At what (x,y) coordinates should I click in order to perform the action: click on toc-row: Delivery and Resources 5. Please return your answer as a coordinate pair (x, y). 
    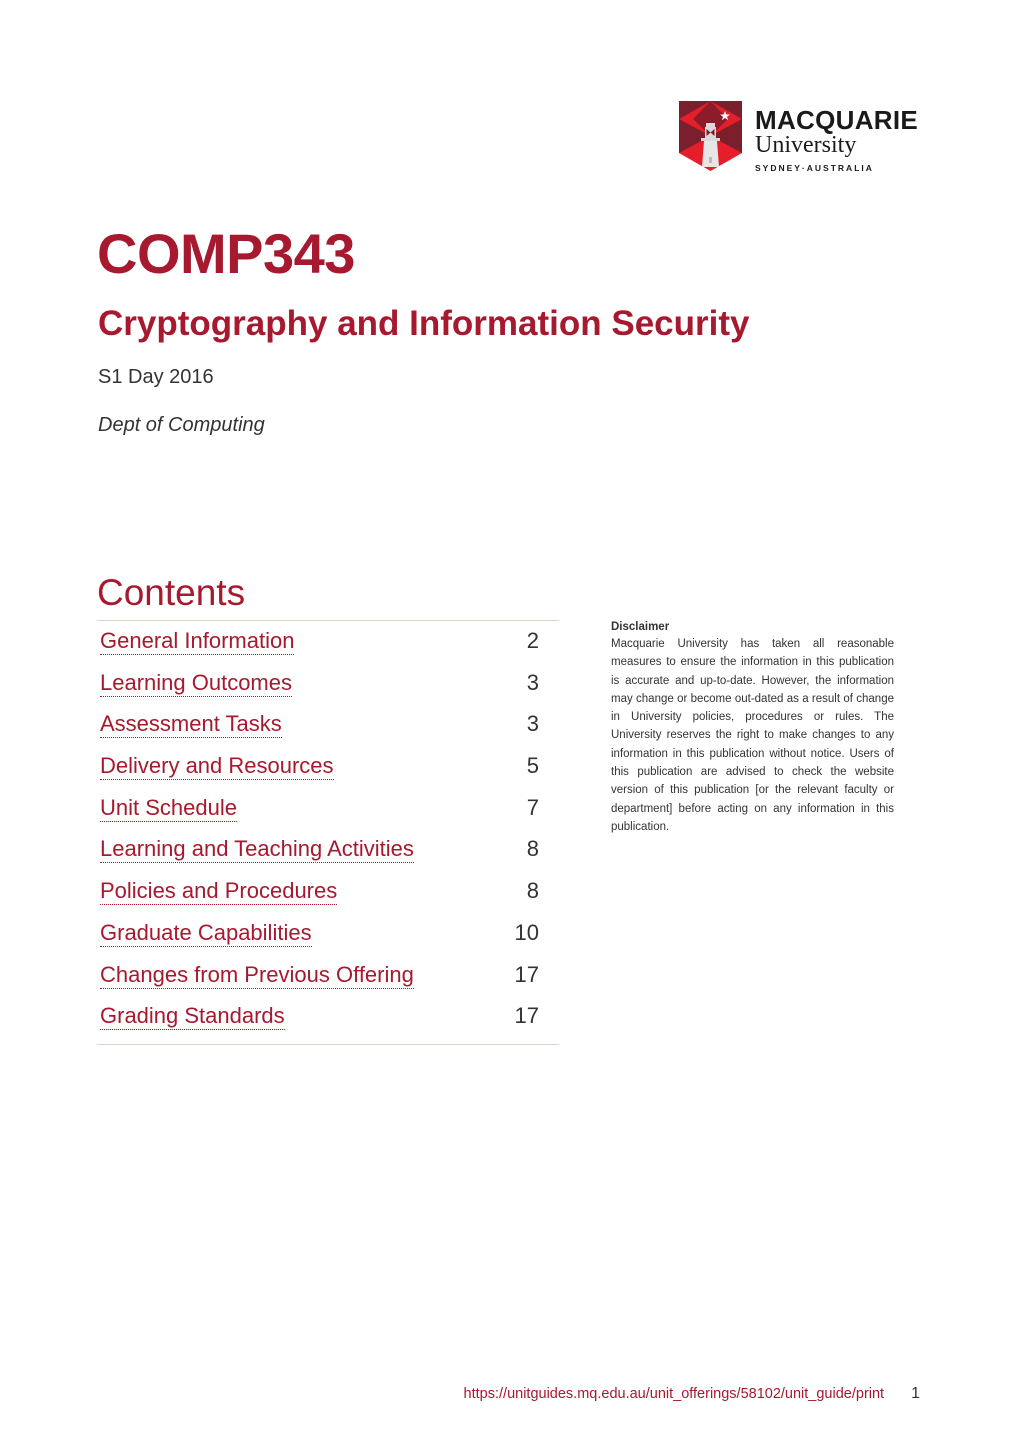
    Looking at the image, I should click on (328, 775).